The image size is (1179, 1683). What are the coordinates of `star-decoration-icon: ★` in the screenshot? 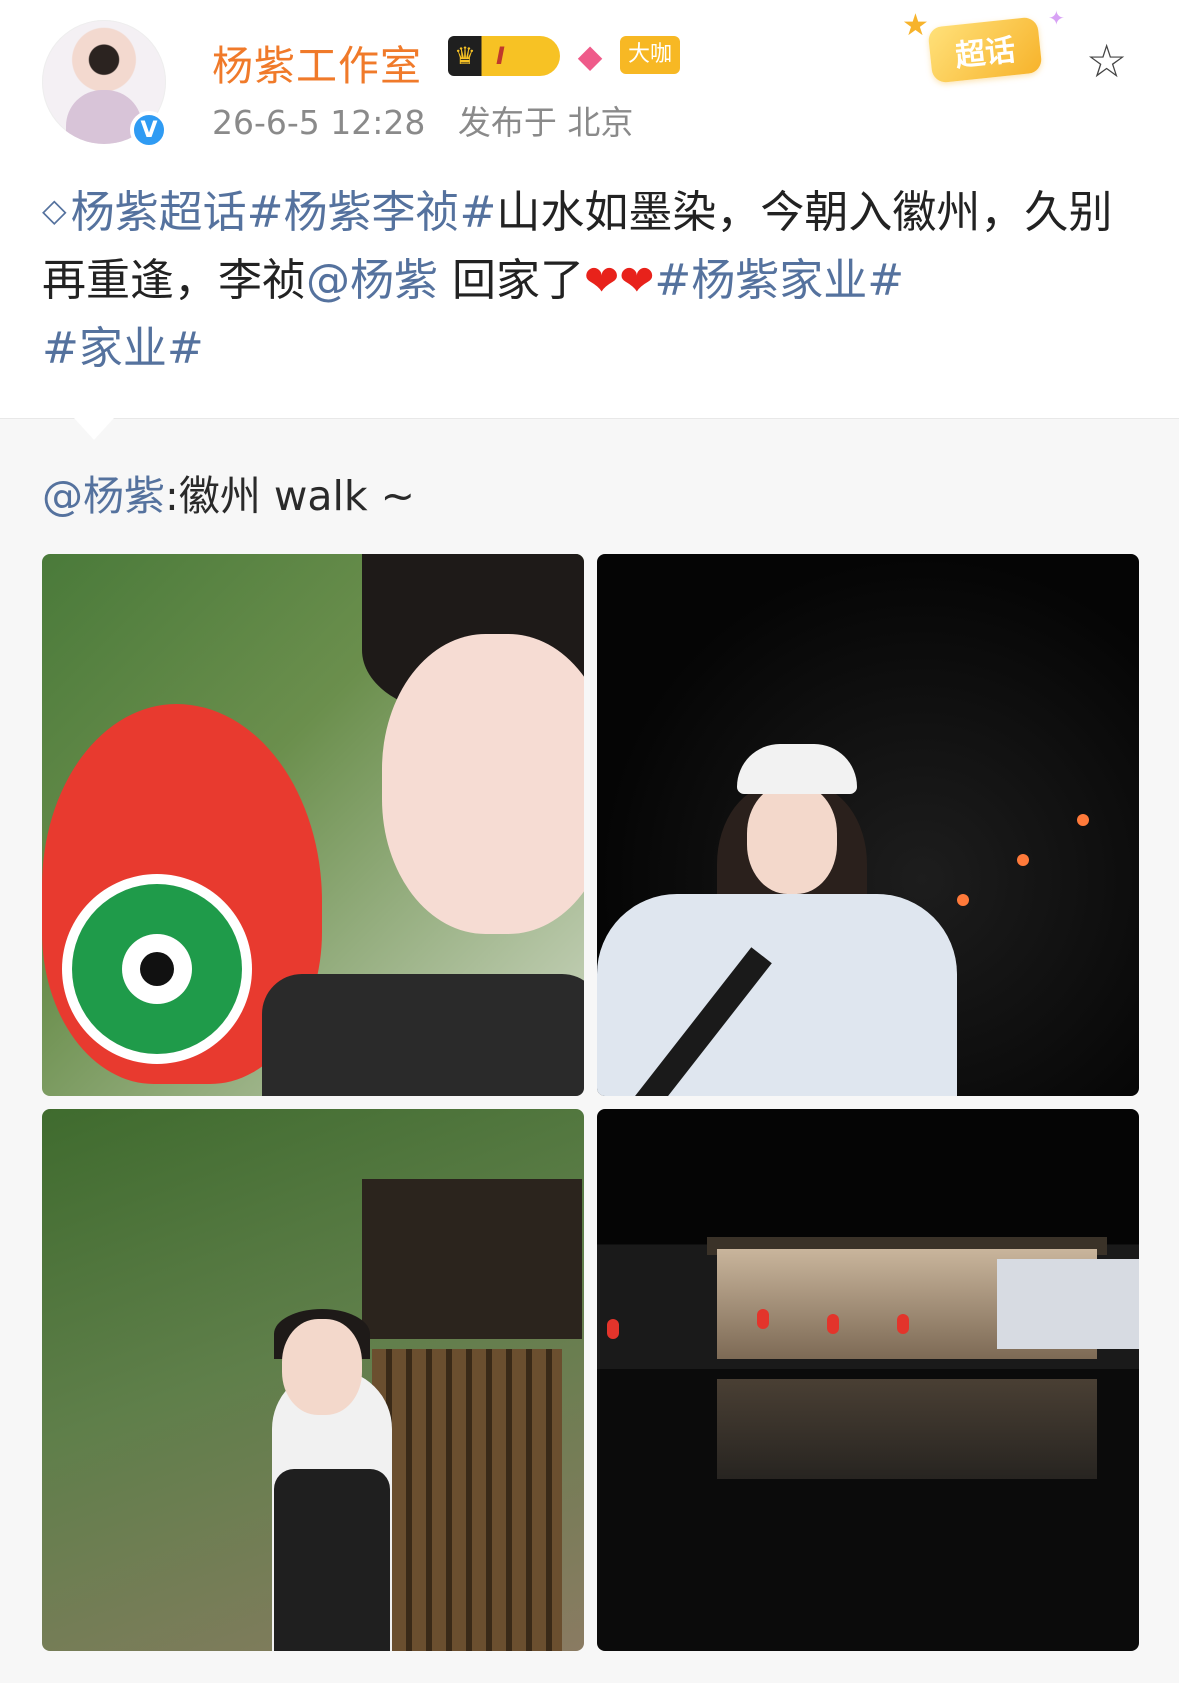 It's located at (915, 25).